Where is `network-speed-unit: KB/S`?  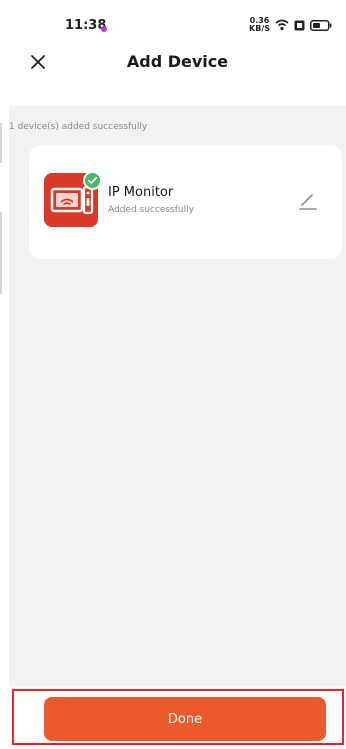 network-speed-unit: KB/S is located at coordinates (259, 28).